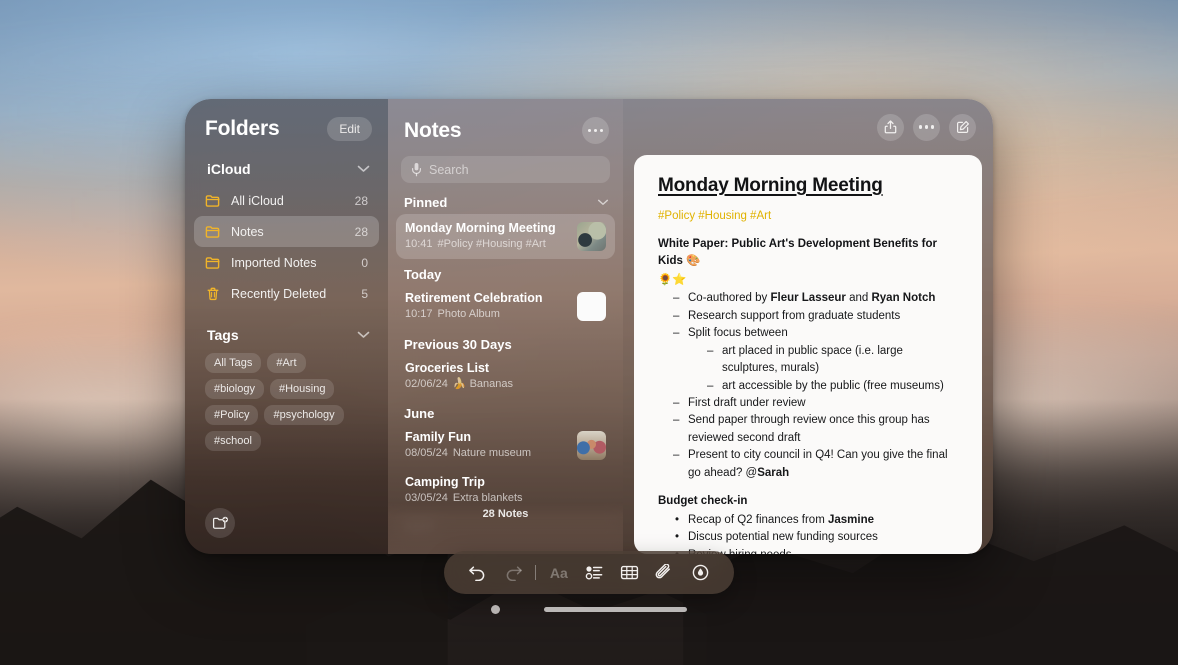 The image size is (1178, 665). I want to click on group-label: Previous 30 Days, so click(458, 344).